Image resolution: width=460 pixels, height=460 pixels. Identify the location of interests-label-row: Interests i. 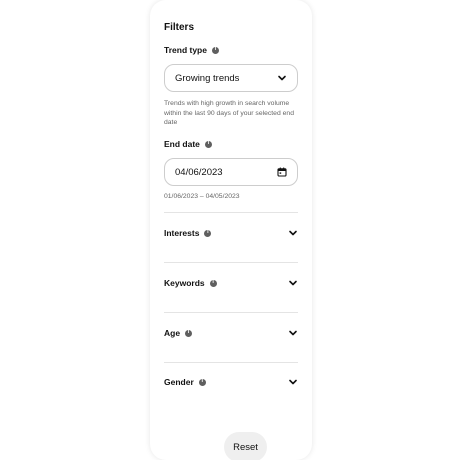
(188, 233).